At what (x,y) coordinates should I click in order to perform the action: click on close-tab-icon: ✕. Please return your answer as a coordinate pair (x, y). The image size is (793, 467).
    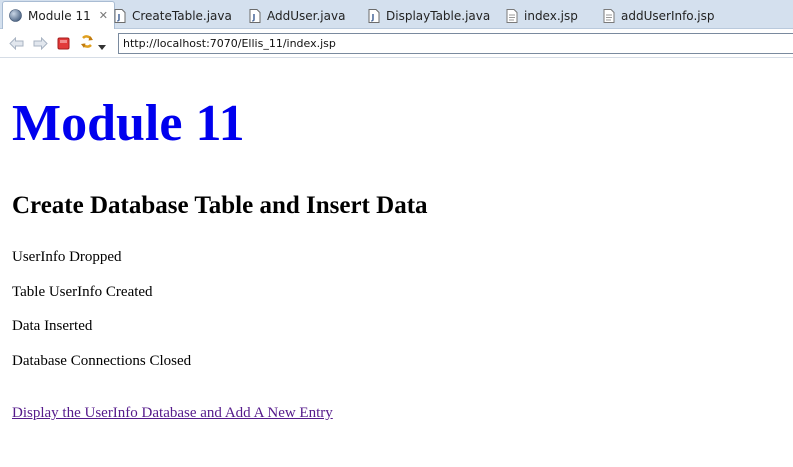
    Looking at the image, I should click on (103, 15).